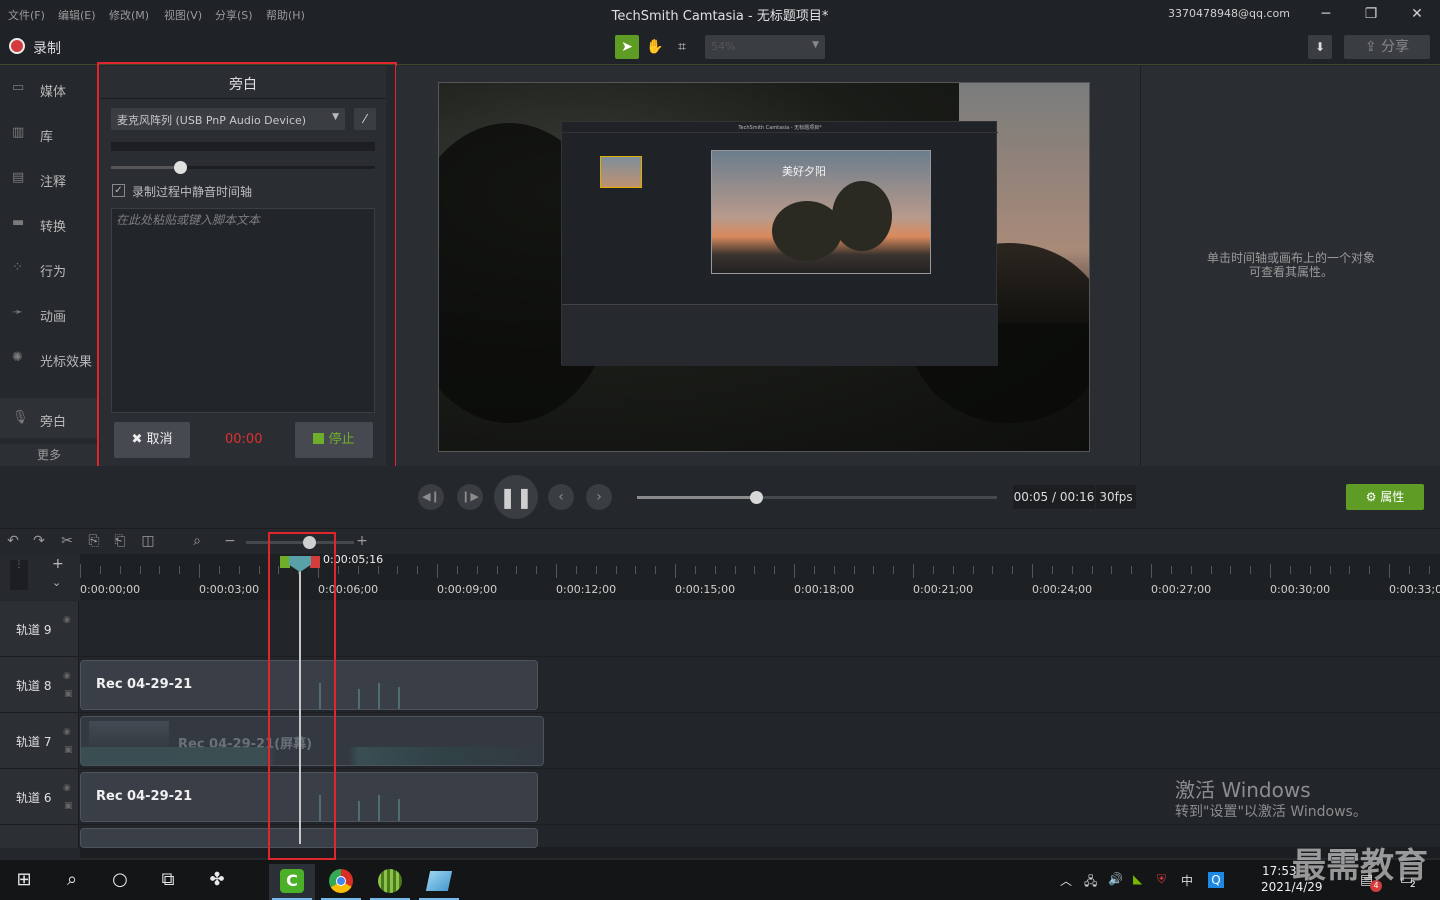 This screenshot has width=1440, height=900. Describe the element at coordinates (24, 880) in the screenshot. I see `windows-start-icon: ⊞` at that location.